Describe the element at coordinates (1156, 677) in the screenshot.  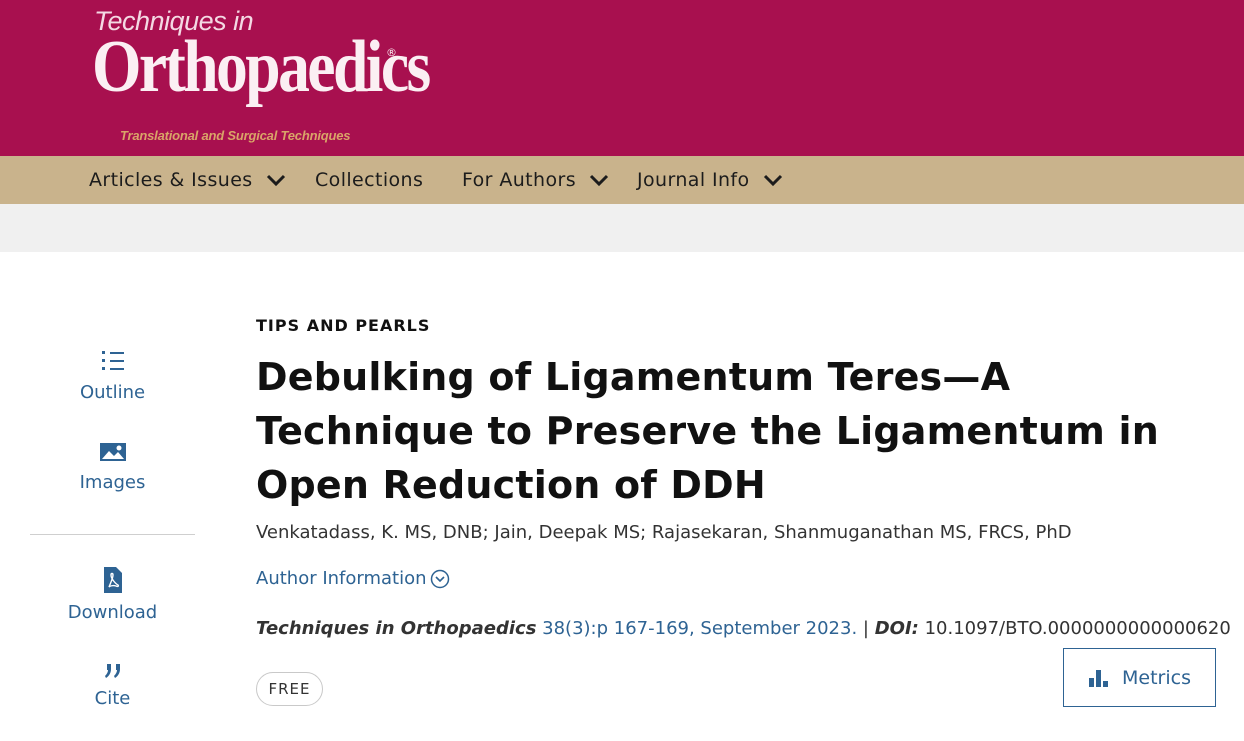
I see `metrics-label: Metrics` at that location.